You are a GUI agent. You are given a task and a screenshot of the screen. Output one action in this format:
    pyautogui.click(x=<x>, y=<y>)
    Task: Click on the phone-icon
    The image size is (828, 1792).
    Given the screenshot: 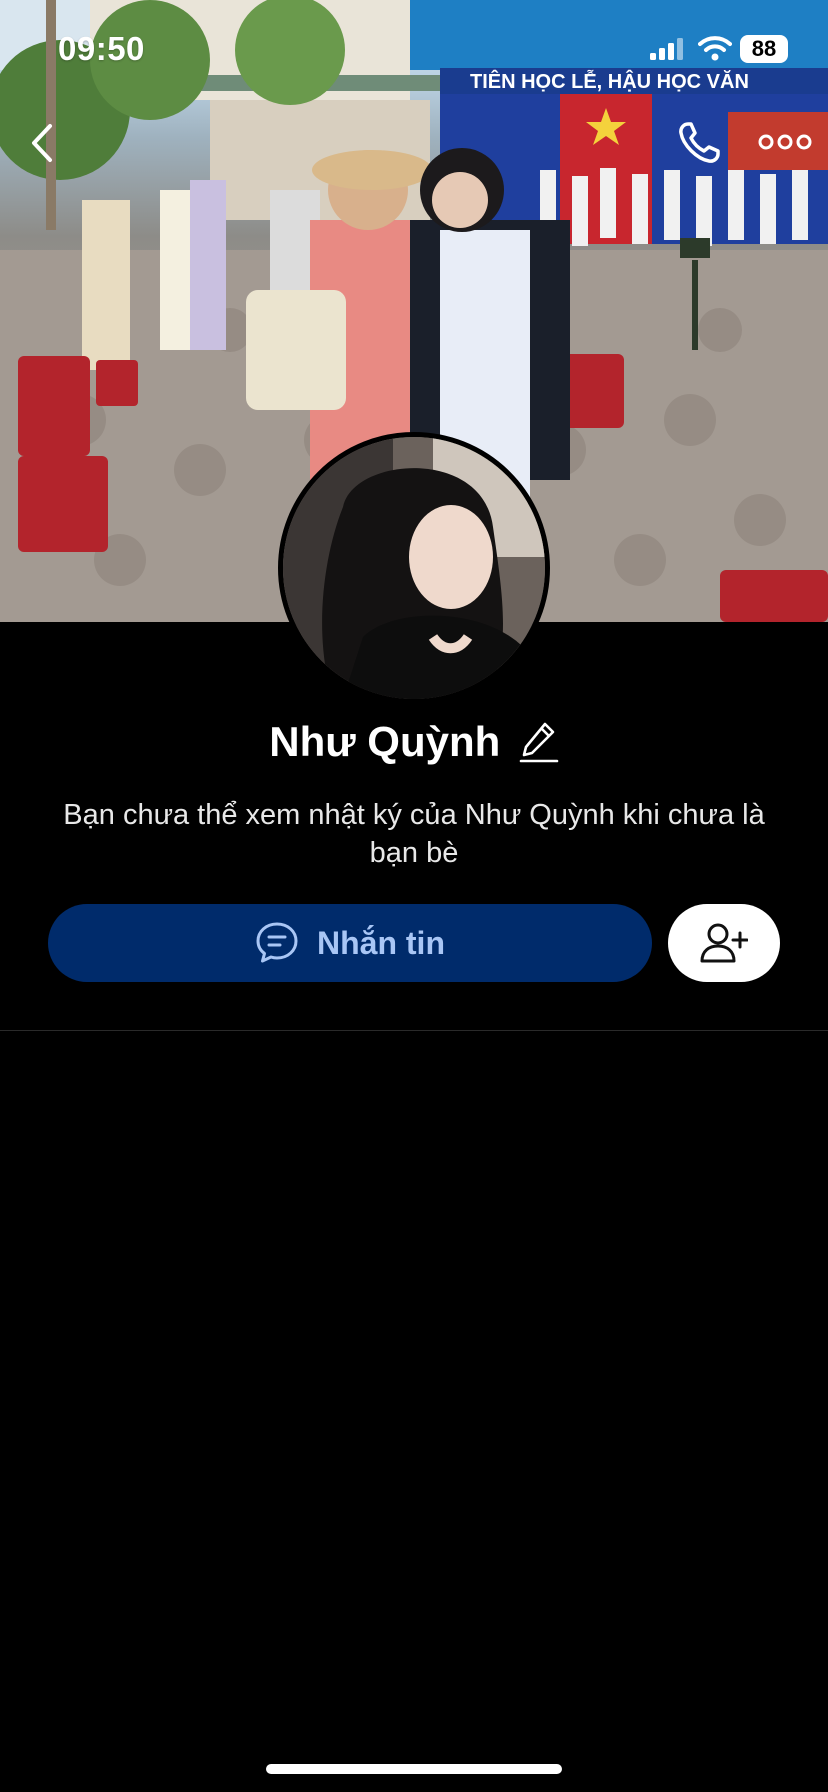 What is the action you would take?
    pyautogui.click(x=699, y=142)
    